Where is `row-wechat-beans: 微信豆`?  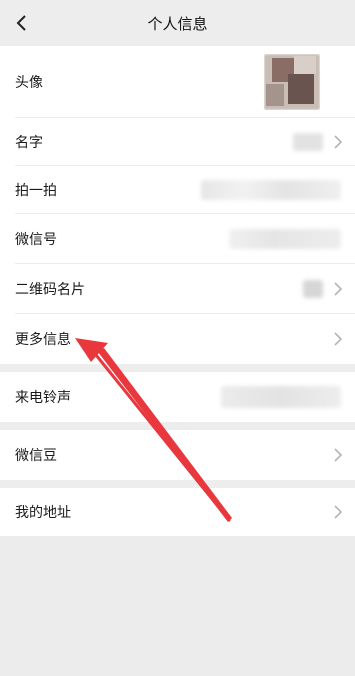 row-wechat-beans: 微信豆 is located at coordinates (177, 455).